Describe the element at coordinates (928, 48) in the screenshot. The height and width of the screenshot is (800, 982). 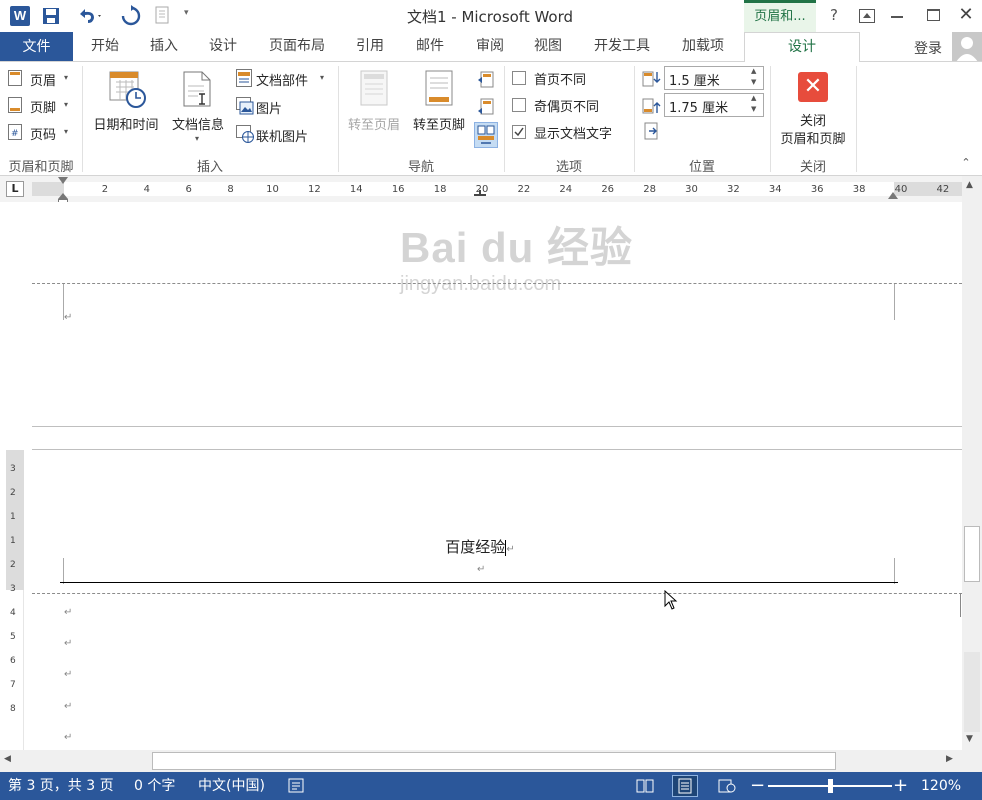
I see `sign-in-link: 登录` at that location.